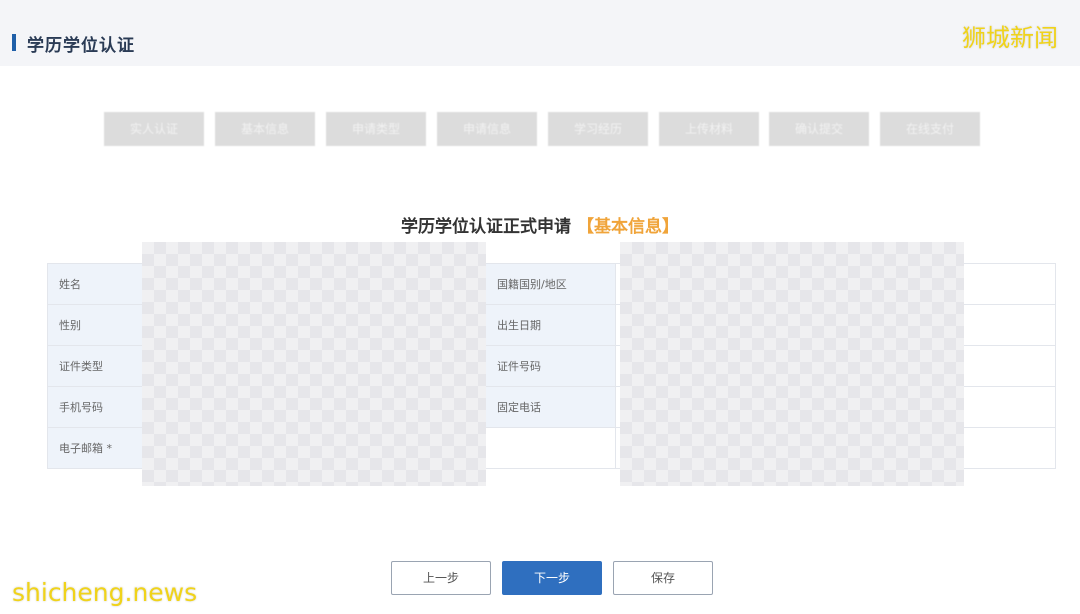 This screenshot has width=1080, height=614. I want to click on redaction-mosaic-right, so click(792, 364).